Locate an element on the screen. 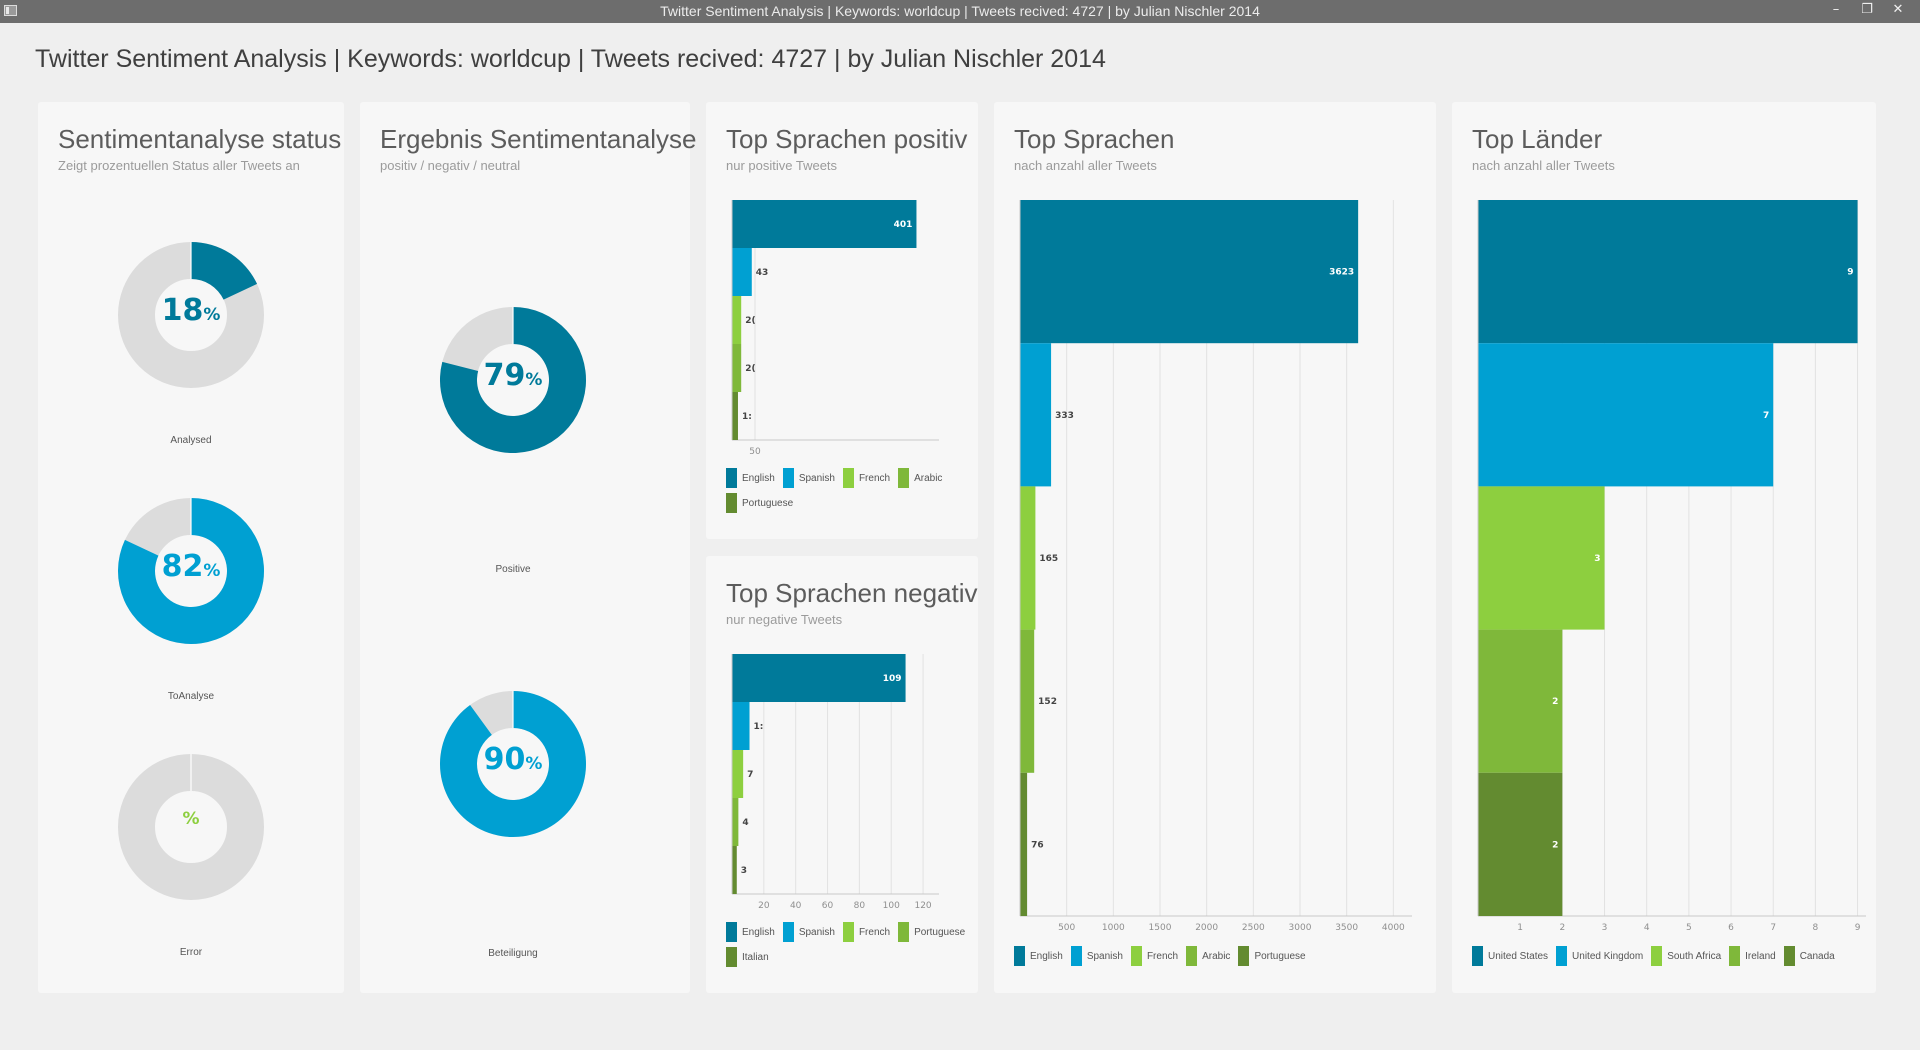 This screenshot has width=1920, height=1050. legend-item: Spanish is located at coordinates (1096, 956).